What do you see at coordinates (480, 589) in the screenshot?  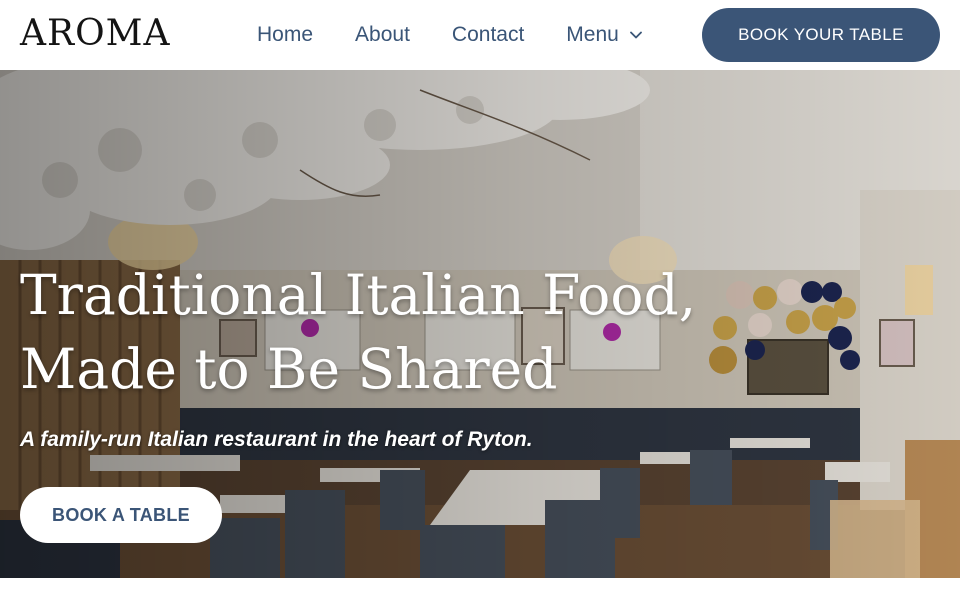 I see `page-bottom-strip` at bounding box center [480, 589].